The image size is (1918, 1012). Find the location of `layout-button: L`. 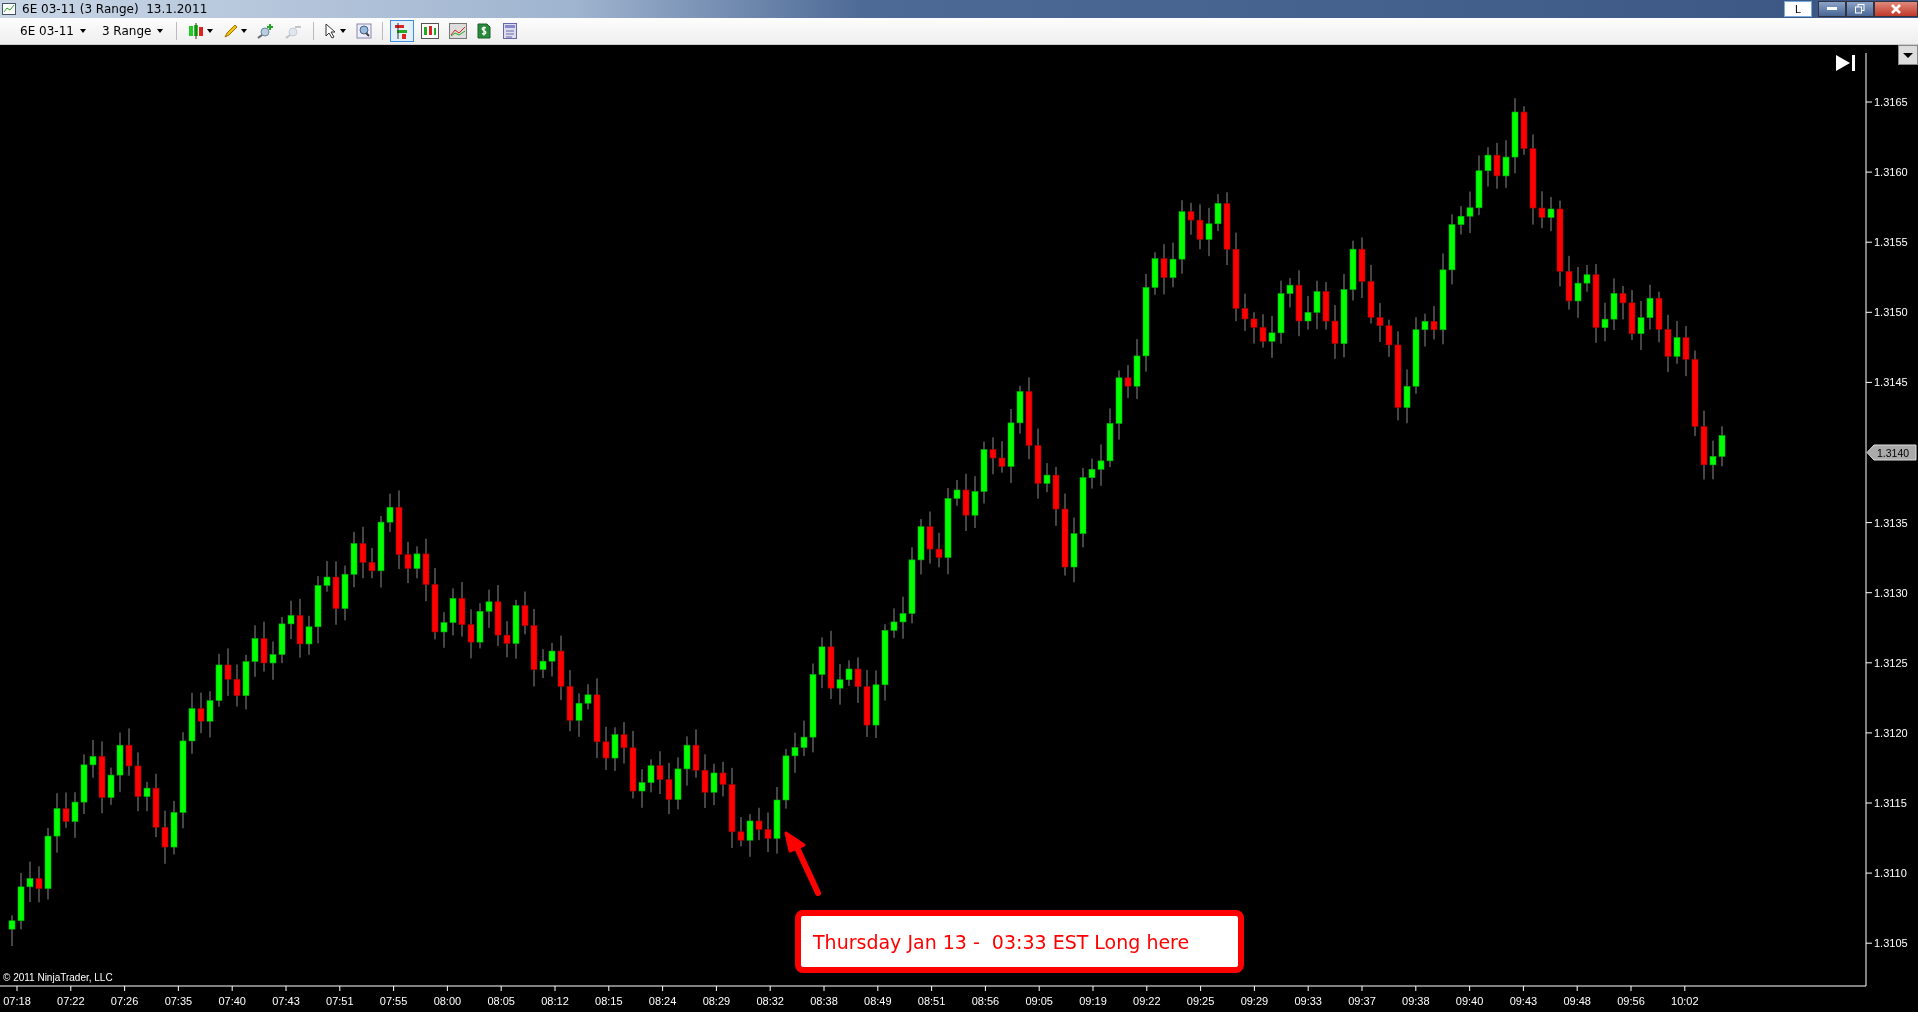

layout-button: L is located at coordinates (1798, 9).